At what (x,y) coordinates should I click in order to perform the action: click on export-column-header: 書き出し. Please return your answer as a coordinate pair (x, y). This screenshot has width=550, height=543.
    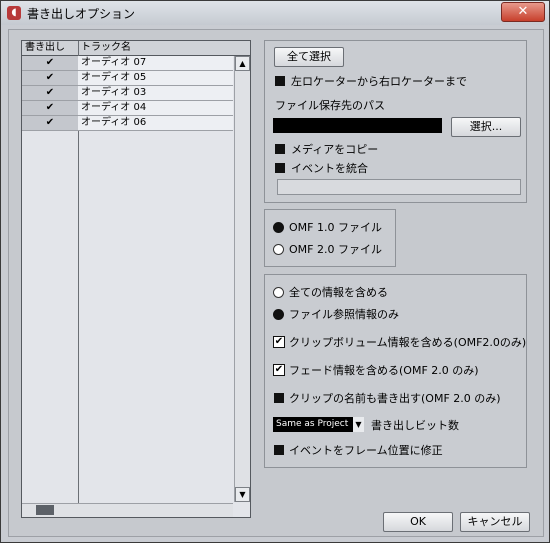
    Looking at the image, I should click on (45, 47).